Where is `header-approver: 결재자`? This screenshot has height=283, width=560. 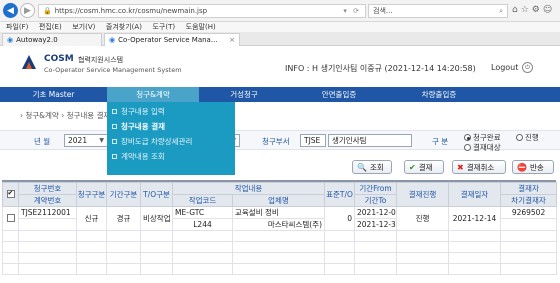
header-approver: 결재자 is located at coordinates (529, 188).